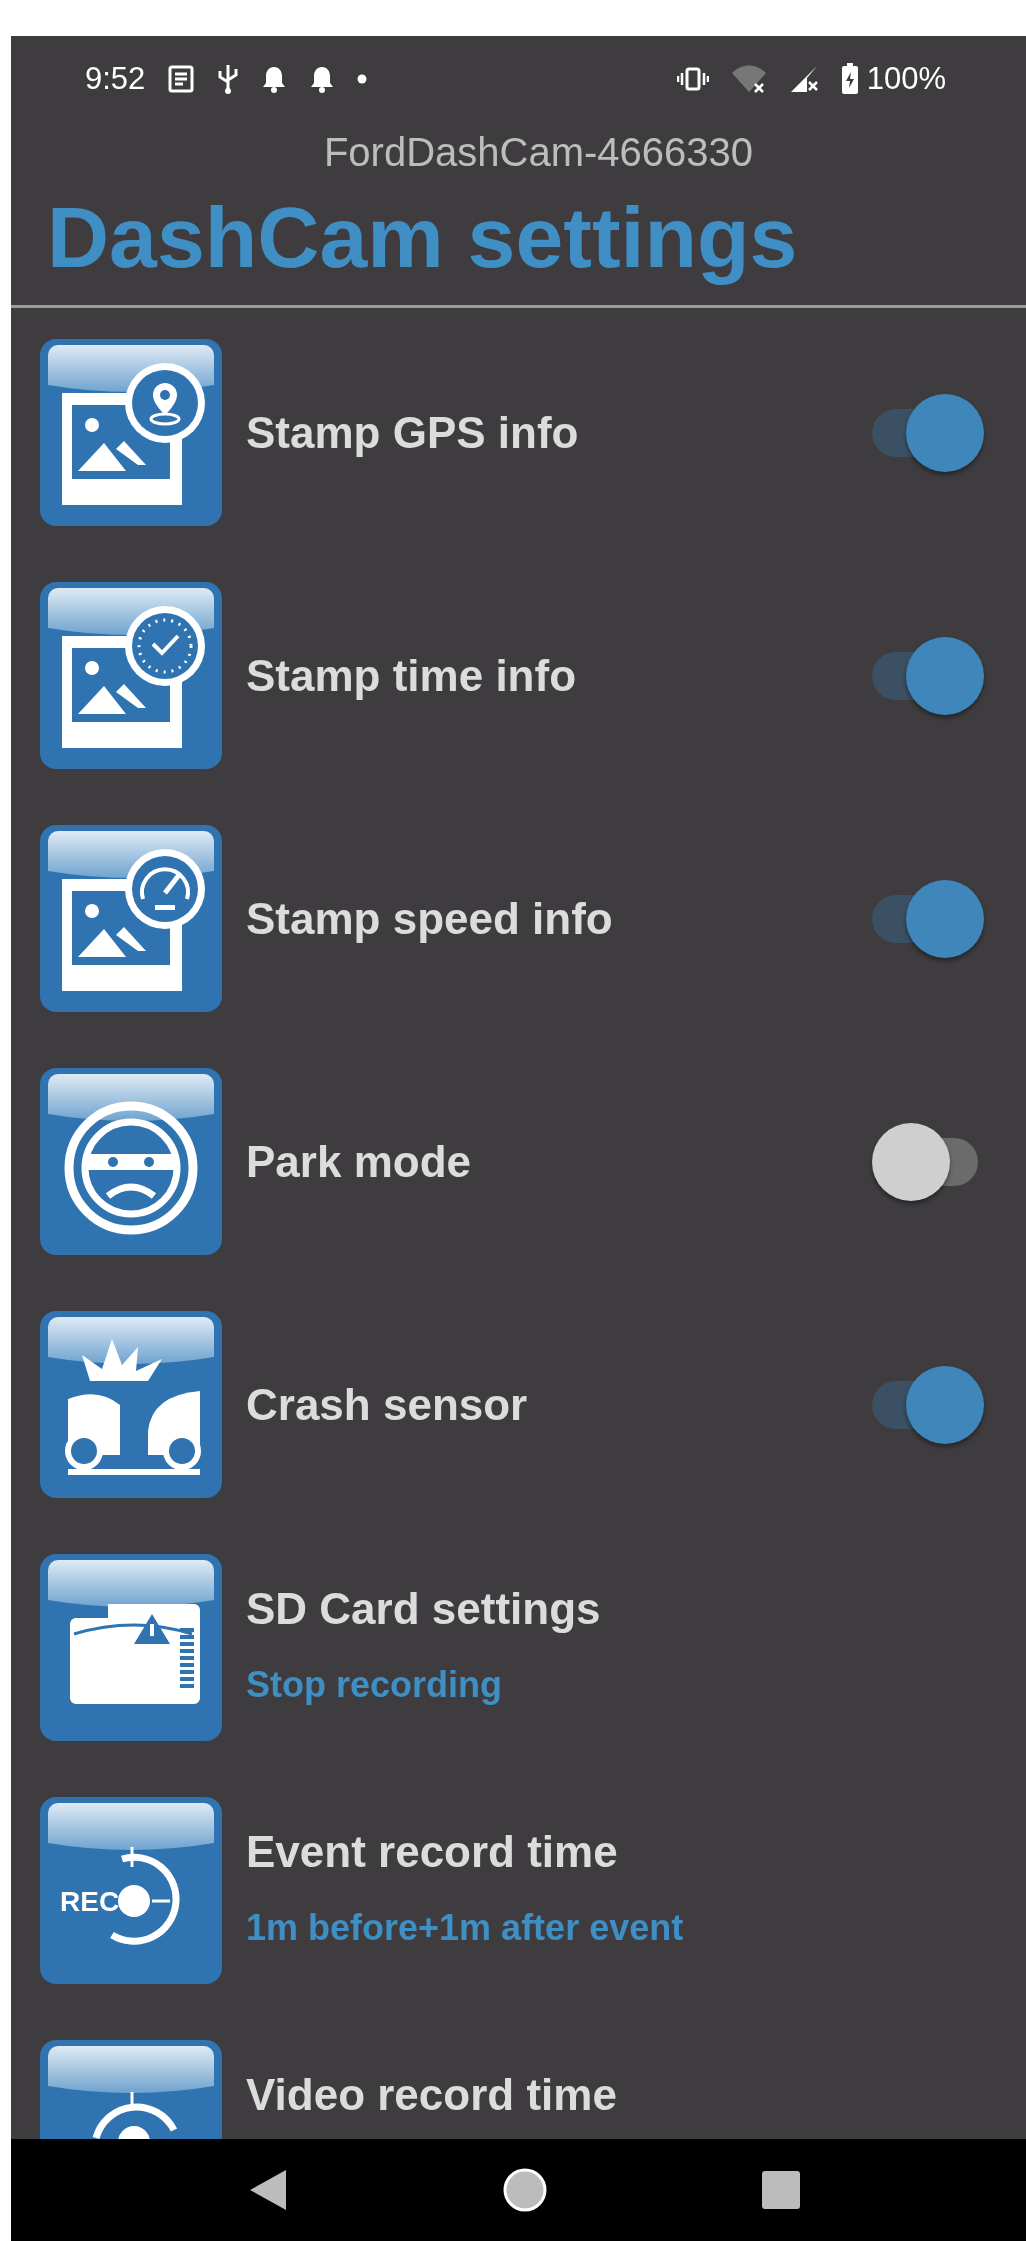 This screenshot has height=2241, width=1026. What do you see at coordinates (90, 1901) in the screenshot?
I see `icon-label: REC` at bounding box center [90, 1901].